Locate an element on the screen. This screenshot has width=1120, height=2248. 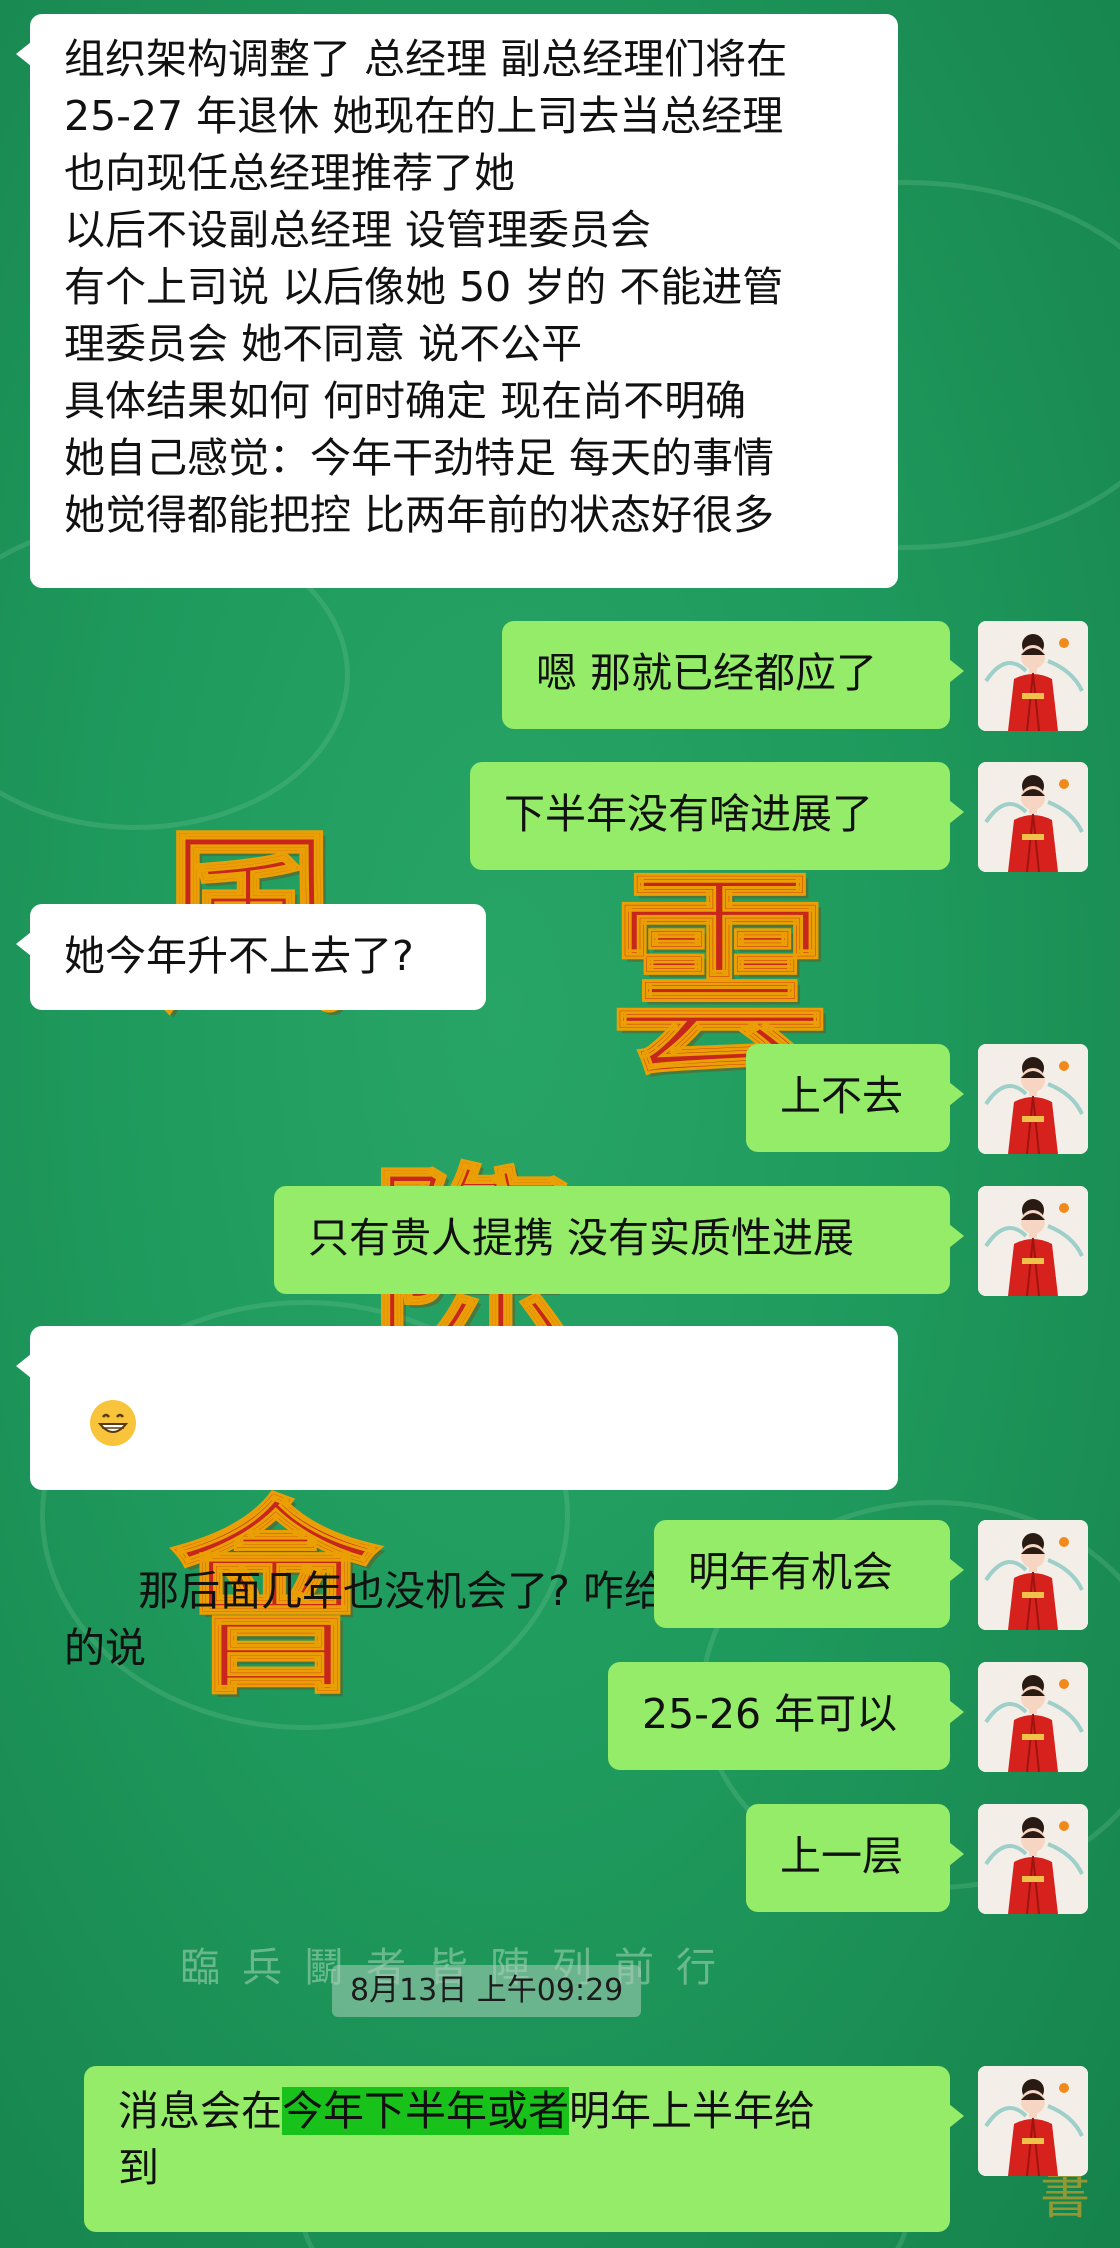
message-bubble-outgoing: 消息会在今年下半年或者明年上半年给 到 is located at coordinates (524, 2149).